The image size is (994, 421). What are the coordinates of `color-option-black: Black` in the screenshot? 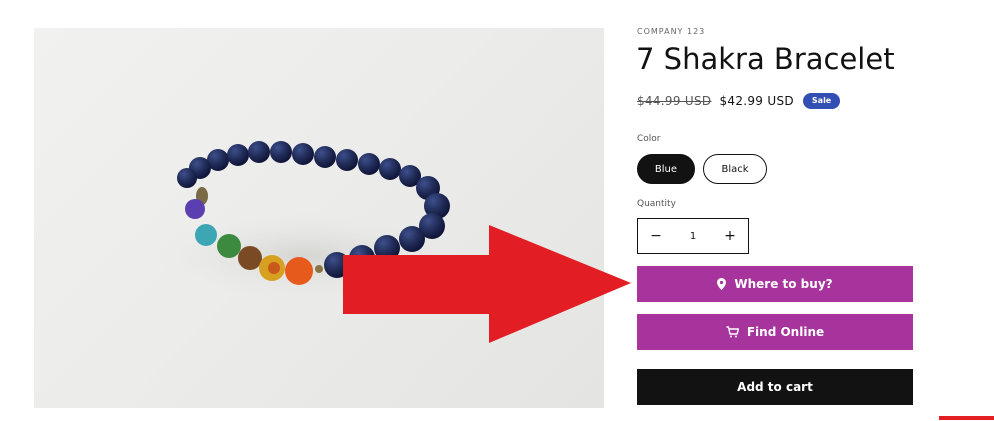 It's located at (735, 169).